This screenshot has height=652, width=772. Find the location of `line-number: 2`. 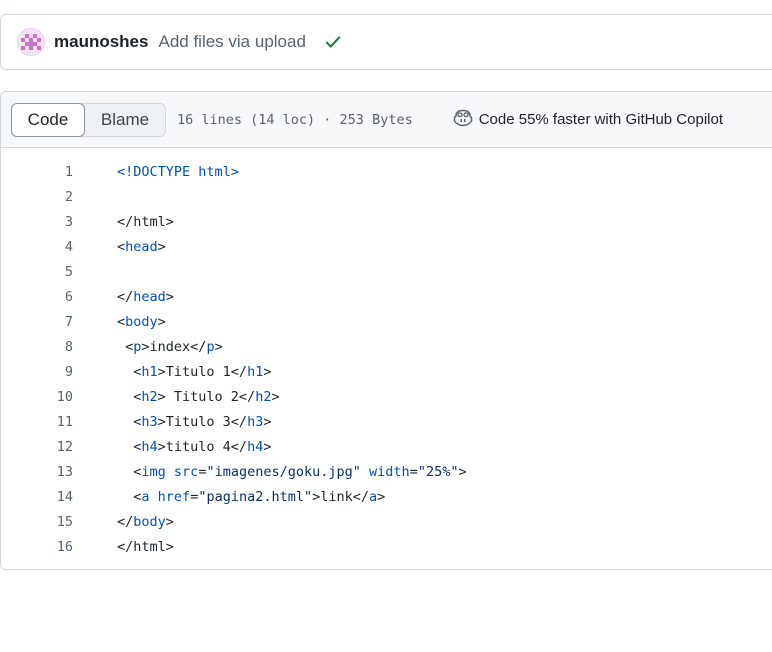

line-number: 2 is located at coordinates (37, 197).